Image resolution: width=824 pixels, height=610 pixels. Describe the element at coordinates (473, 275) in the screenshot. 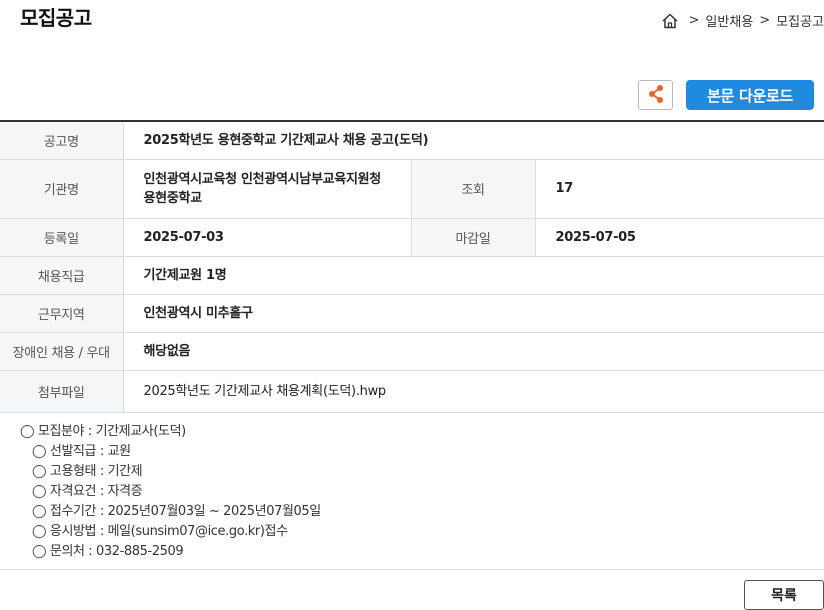

I see `position-value: 기간제교원 1명` at that location.